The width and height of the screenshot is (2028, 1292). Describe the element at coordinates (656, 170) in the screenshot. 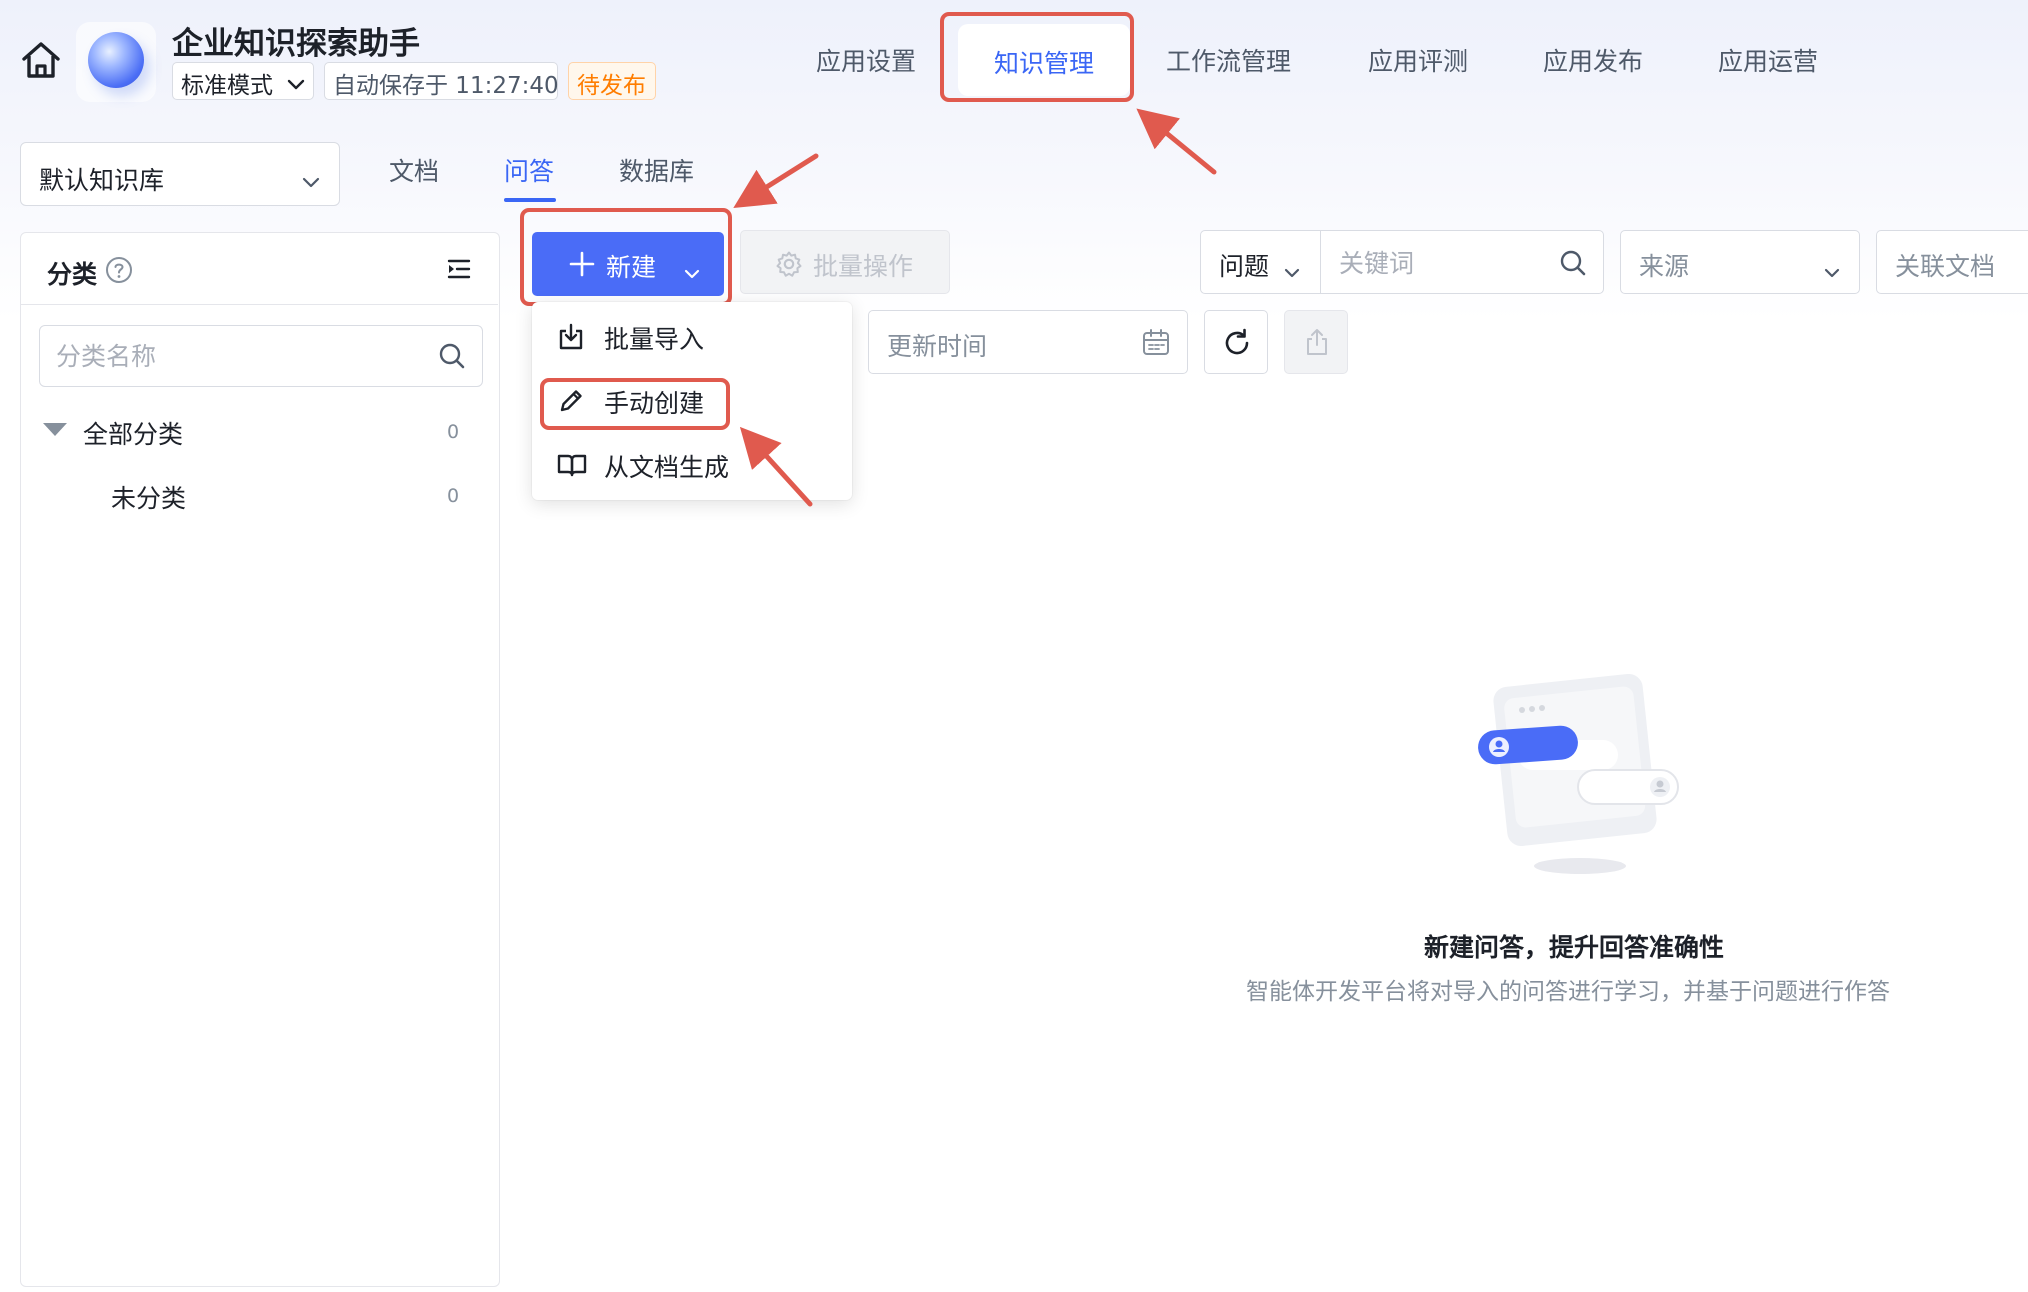

I see `tab-database: 数据库` at that location.